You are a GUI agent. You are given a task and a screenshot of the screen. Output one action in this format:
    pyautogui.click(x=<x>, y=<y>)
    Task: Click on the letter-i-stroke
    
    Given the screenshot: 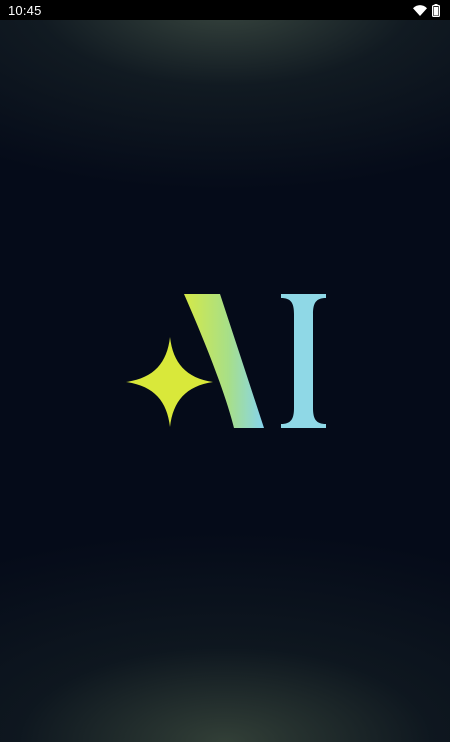 What is the action you would take?
    pyautogui.click(x=303, y=361)
    